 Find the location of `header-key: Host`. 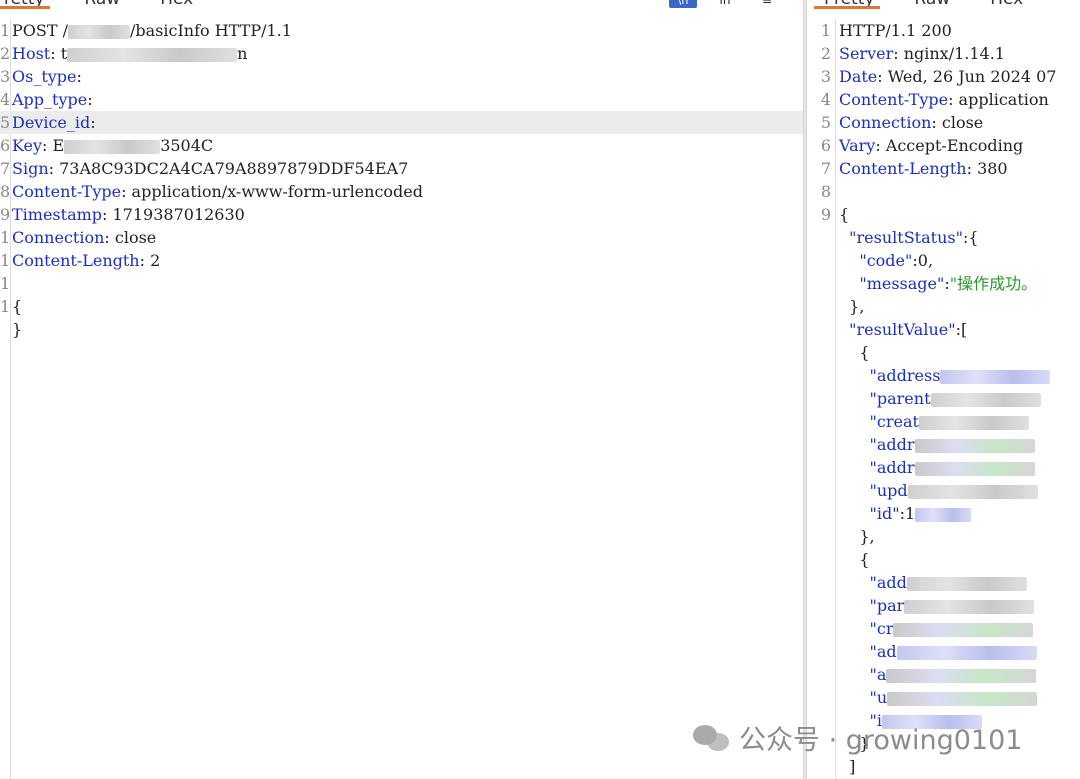

header-key: Host is located at coordinates (31, 53).